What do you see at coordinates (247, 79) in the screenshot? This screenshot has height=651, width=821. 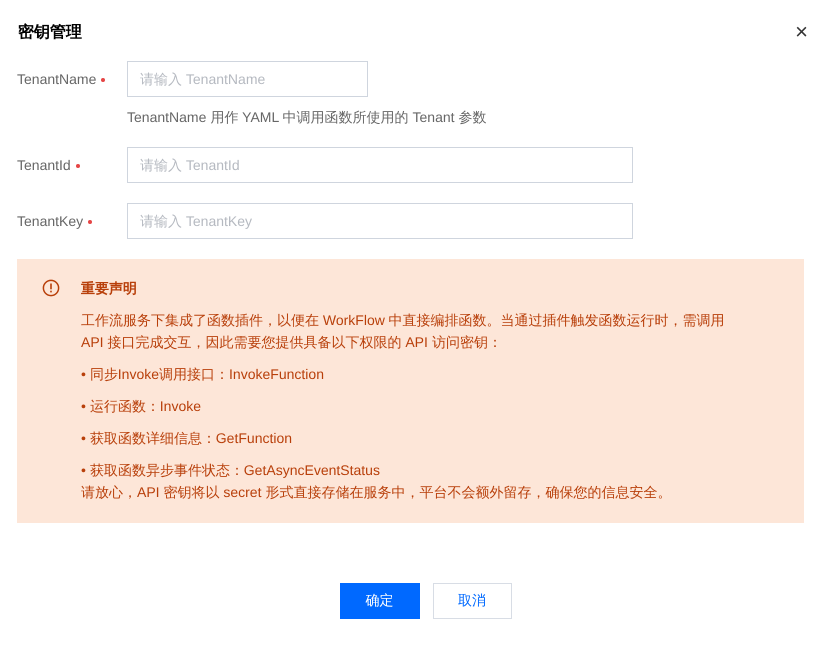 I see `input-field: 请输入 TenantName` at bounding box center [247, 79].